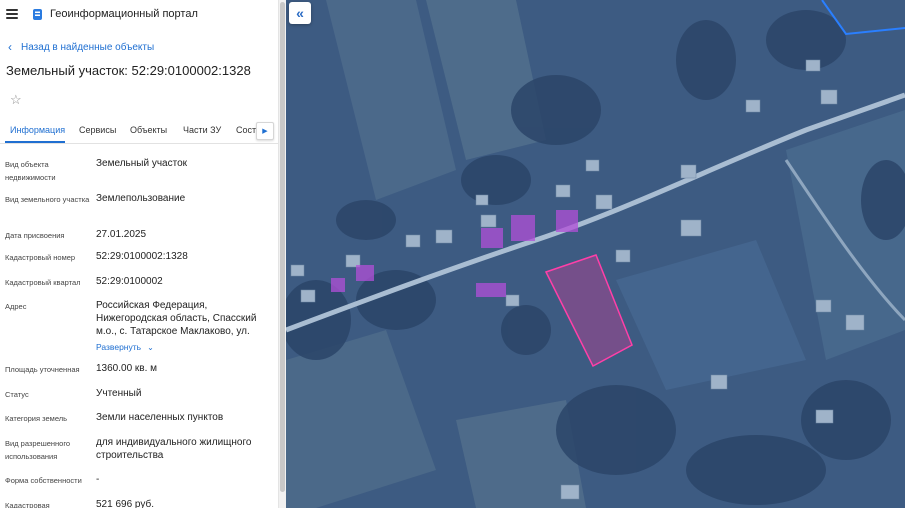 The image size is (905, 508). I want to click on detail-value: 52:29:0100002, so click(129, 281).